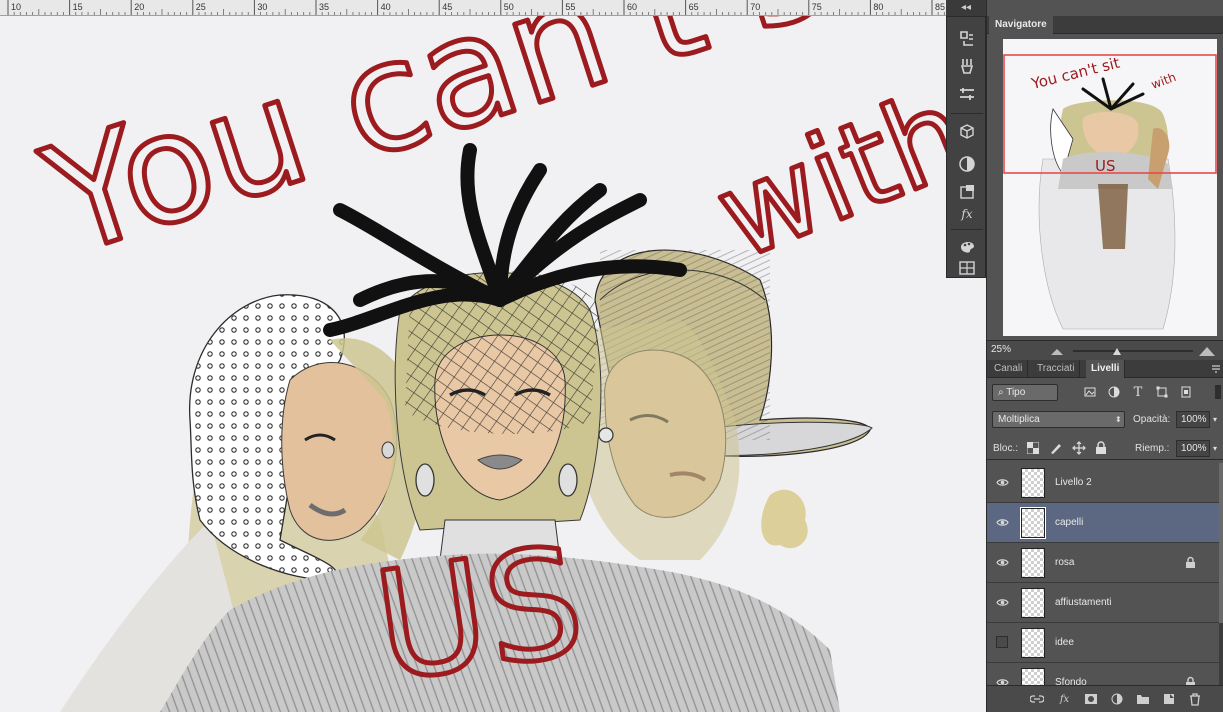 Image resolution: width=1223 pixels, height=712 pixels. Describe the element at coordinates (1110, 187) in the screenshot. I see `navigator-preview: You can't sit with US` at that location.